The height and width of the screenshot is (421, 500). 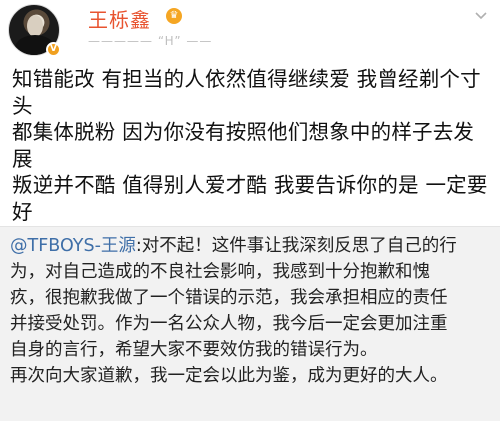 What do you see at coordinates (53, 49) in the screenshot?
I see `verified-badge-icon: V` at bounding box center [53, 49].